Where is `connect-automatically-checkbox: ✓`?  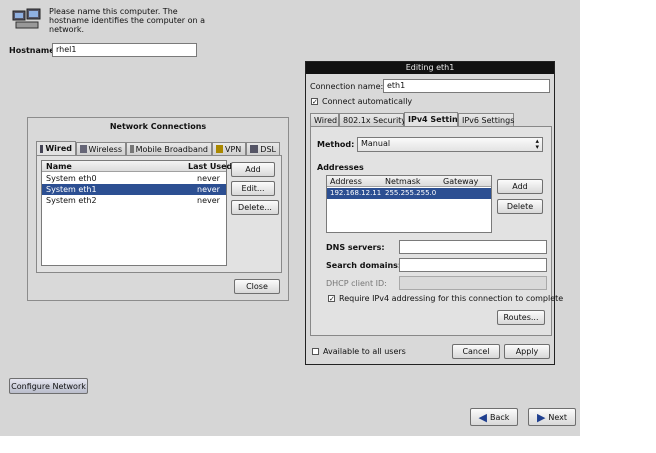
connect-automatically-checkbox: ✓ is located at coordinates (314, 102).